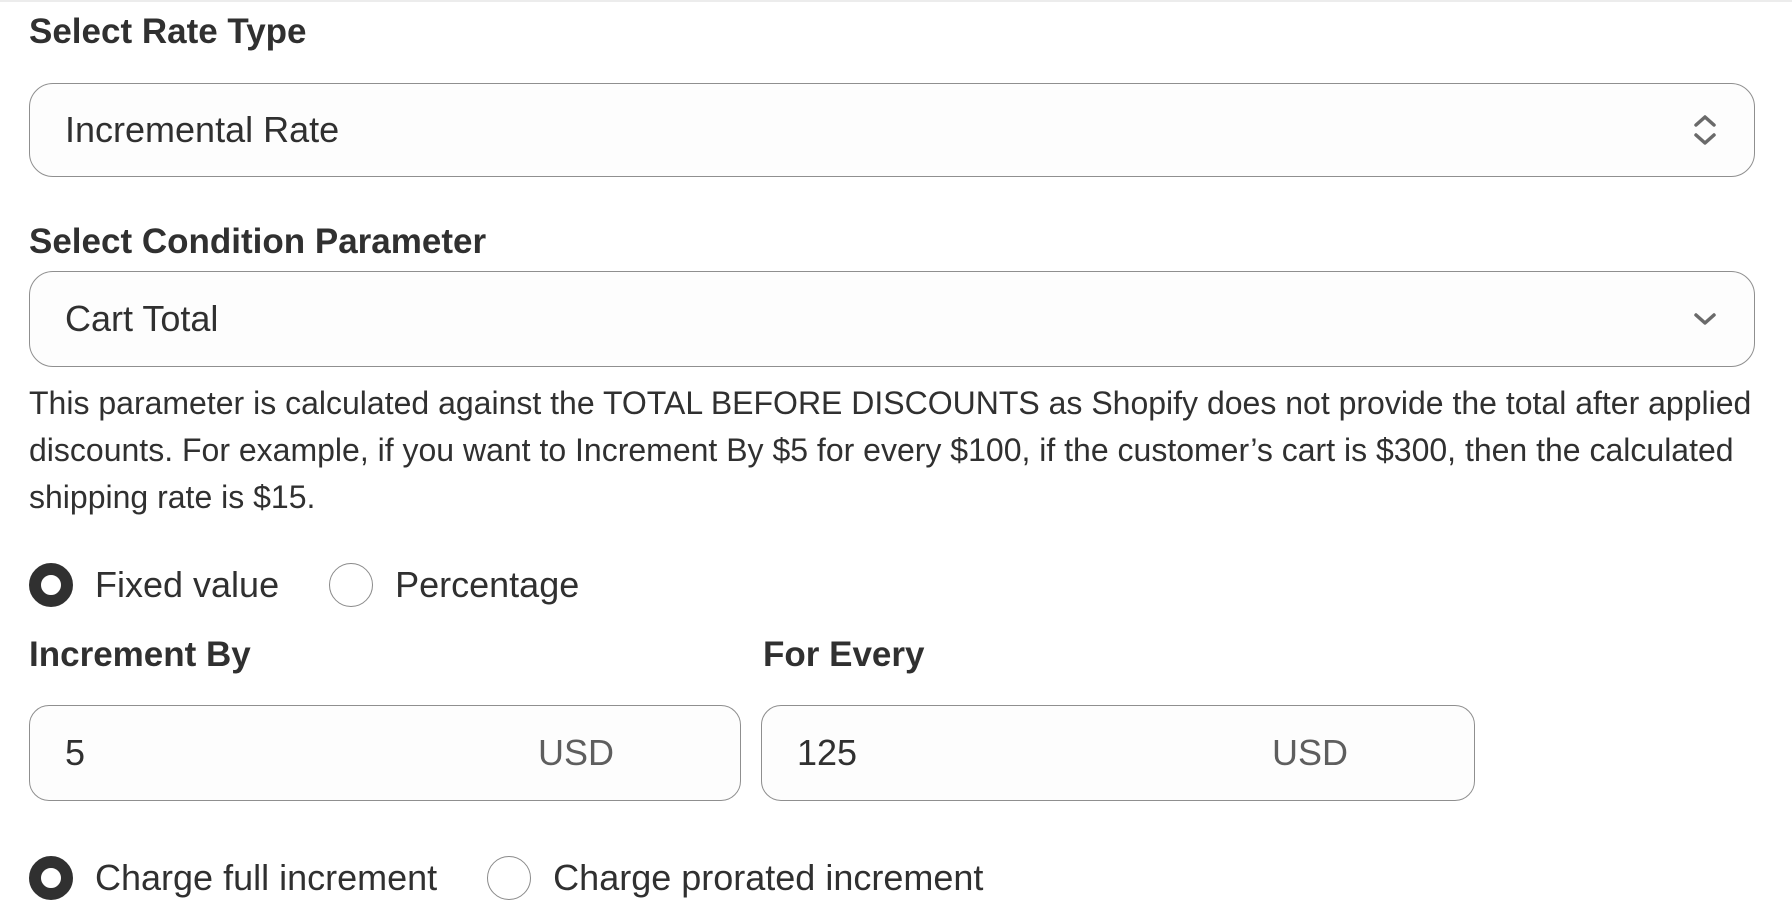  Describe the element at coordinates (258, 241) in the screenshot. I see `condition-parameter-label: Select Condition Parameter` at that location.